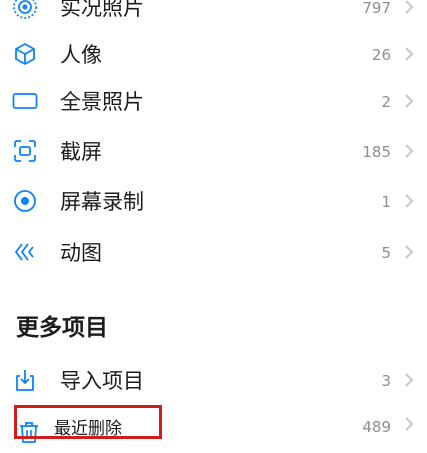 The height and width of the screenshot is (453, 427). I want to click on album-row-screen-recordings: 屏幕录制 1, so click(213, 202).